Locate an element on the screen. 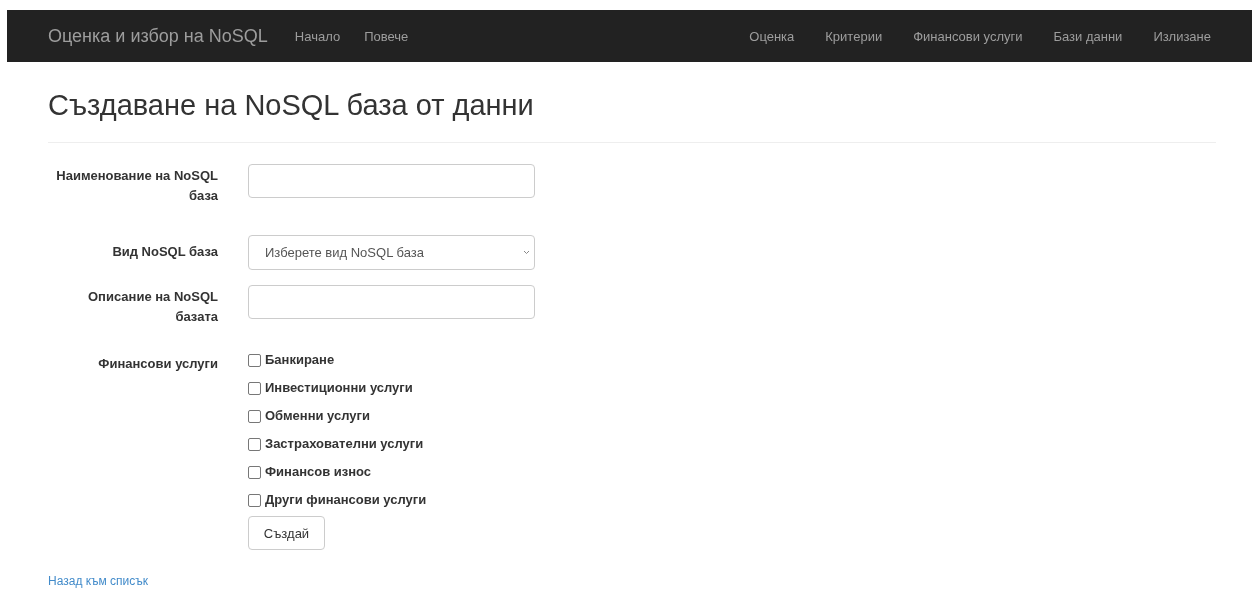 The height and width of the screenshot is (603, 1252). brand-link: Оценка и избор на NoSQL is located at coordinates (158, 36).